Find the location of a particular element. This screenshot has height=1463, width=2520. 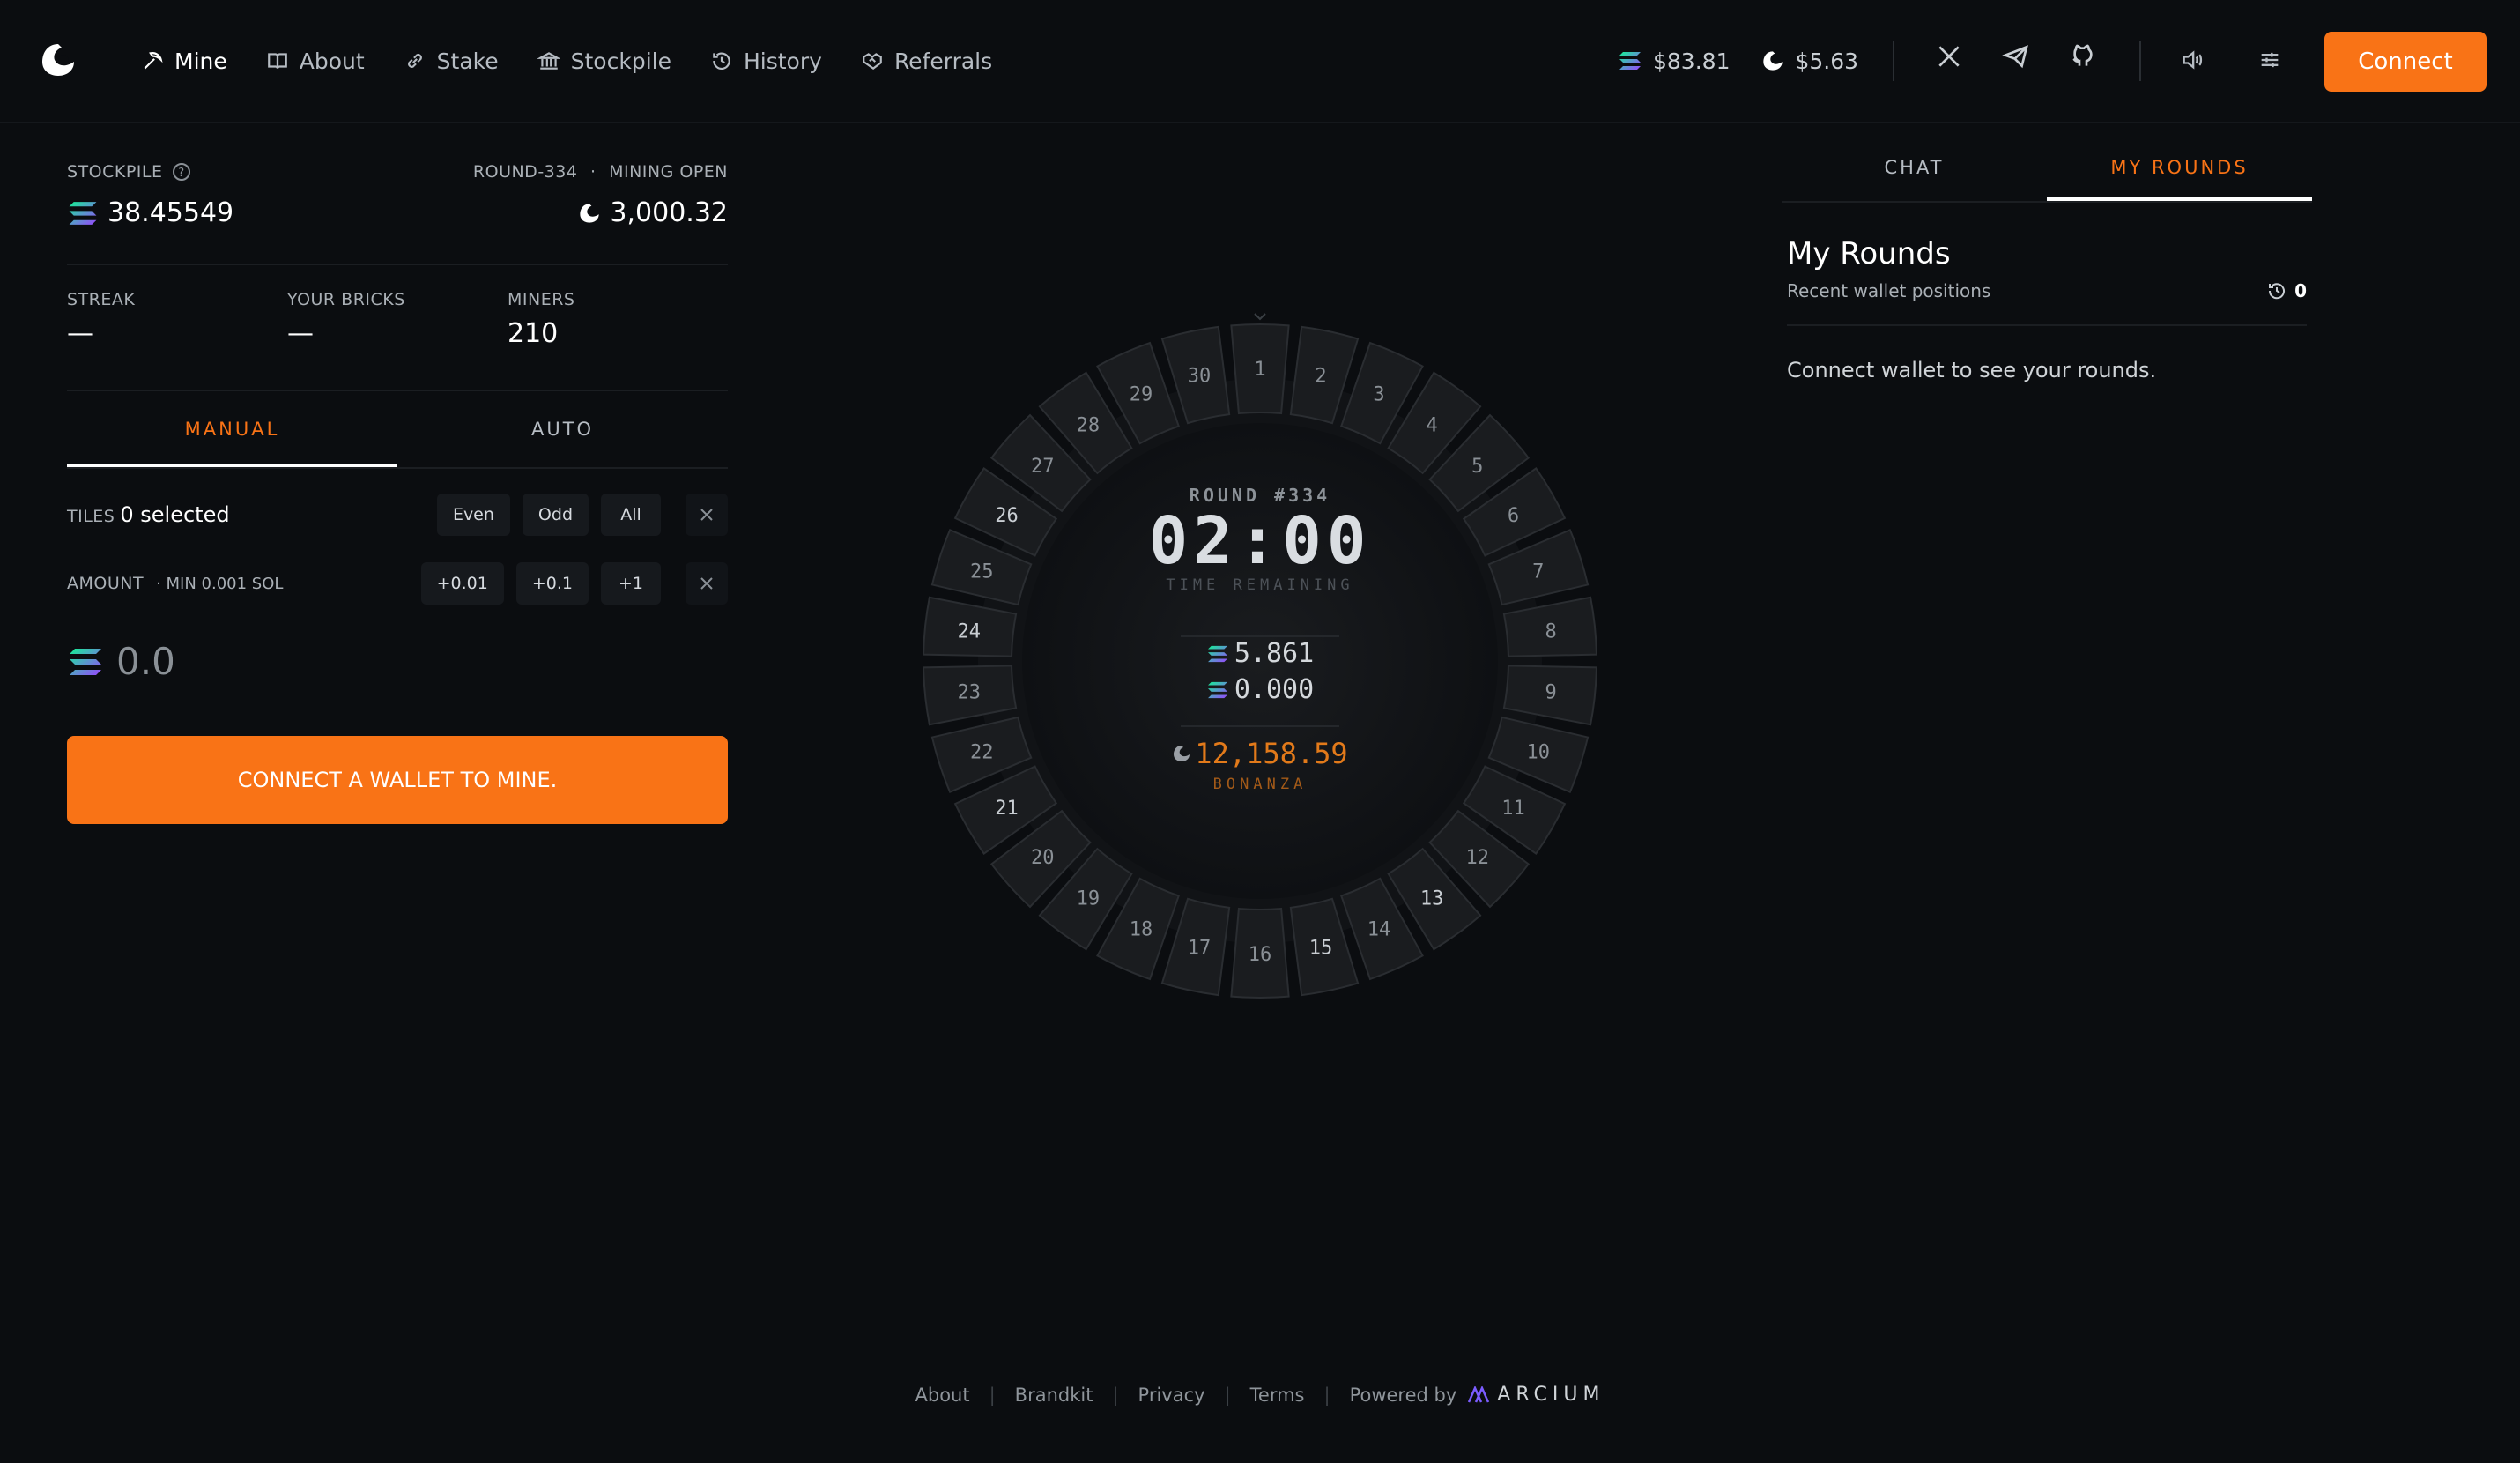

amount-controls: +0.01 +0.1 +1 is located at coordinates (574, 583).